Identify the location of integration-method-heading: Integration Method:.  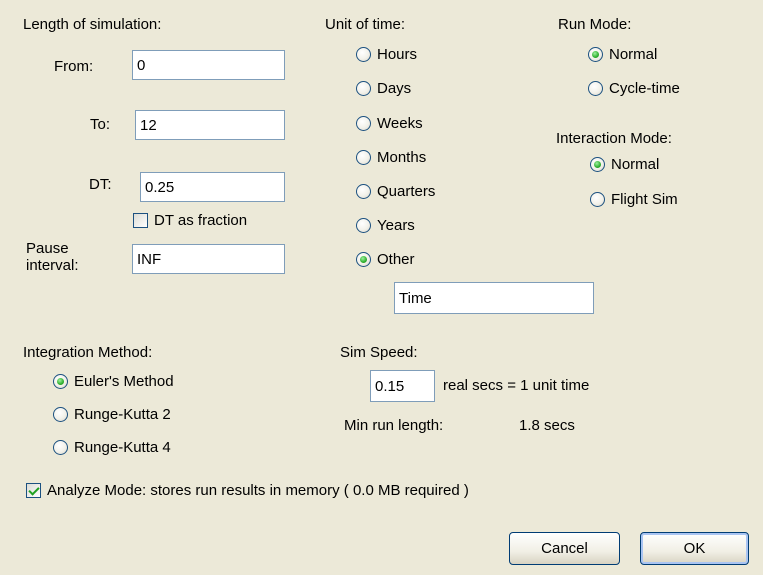
(88, 352).